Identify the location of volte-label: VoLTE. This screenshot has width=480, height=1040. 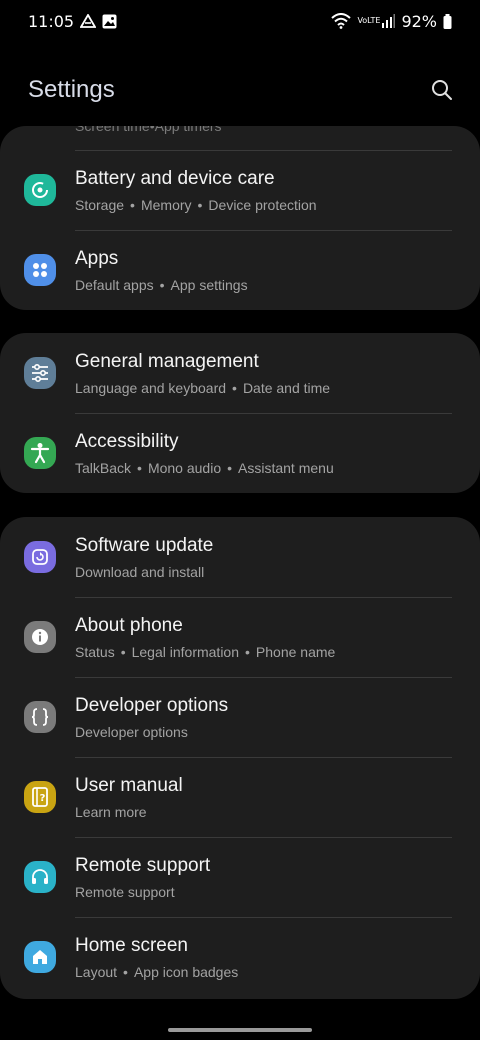
(369, 20).